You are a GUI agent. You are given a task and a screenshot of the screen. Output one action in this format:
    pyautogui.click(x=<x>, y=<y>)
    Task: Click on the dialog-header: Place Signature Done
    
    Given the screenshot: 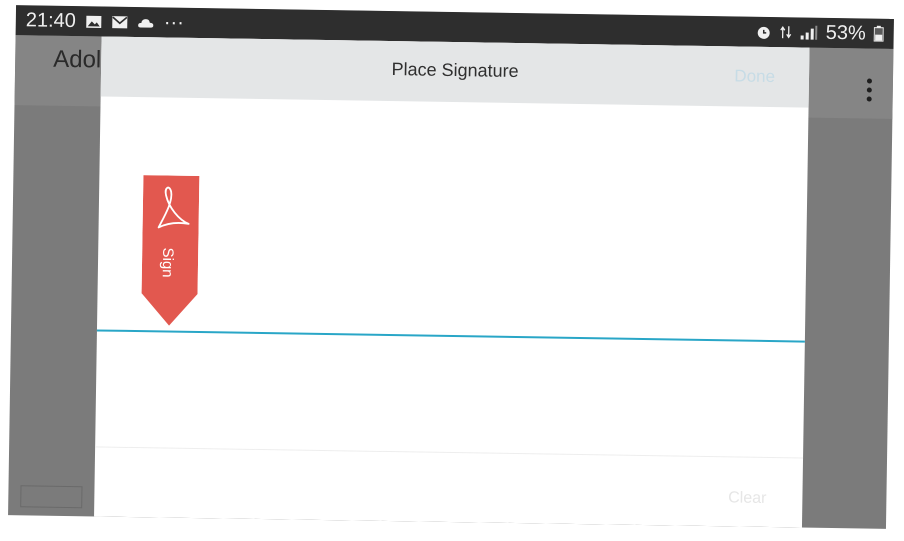 What is the action you would take?
    pyautogui.click(x=455, y=72)
    